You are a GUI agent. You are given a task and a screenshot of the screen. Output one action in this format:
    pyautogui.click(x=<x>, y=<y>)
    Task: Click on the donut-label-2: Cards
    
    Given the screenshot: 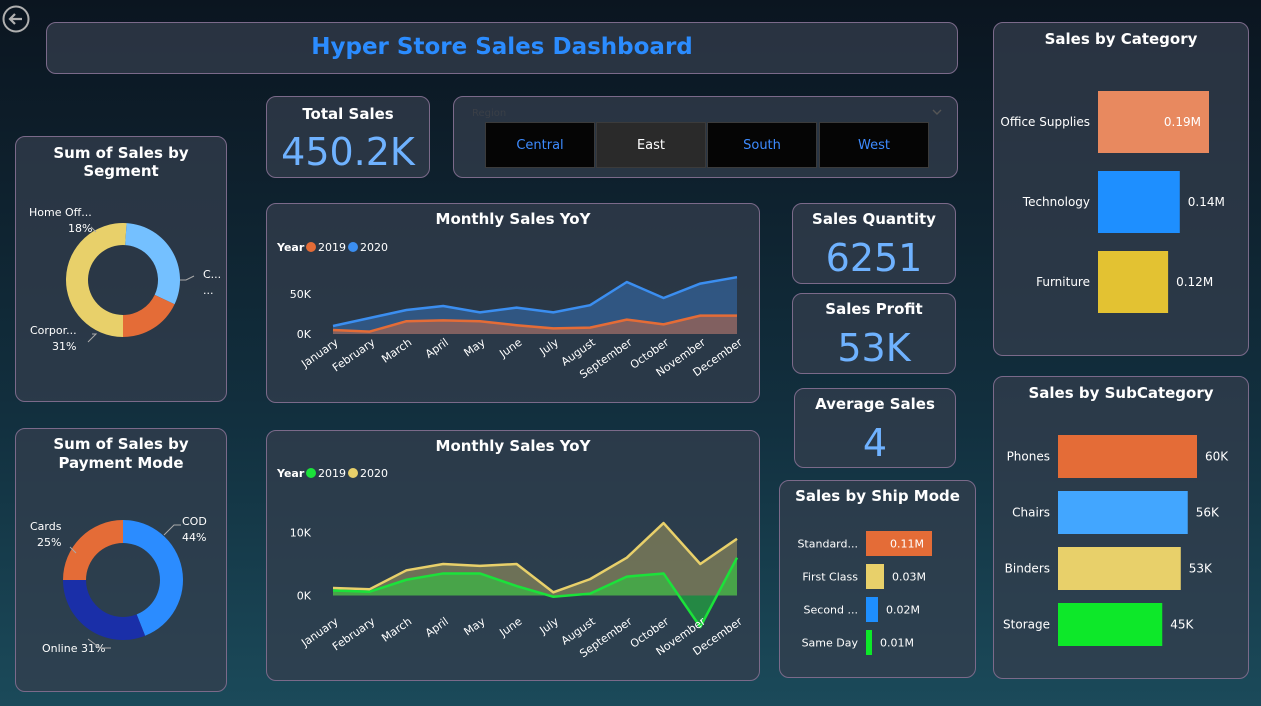 What is the action you would take?
    pyautogui.click(x=46, y=526)
    